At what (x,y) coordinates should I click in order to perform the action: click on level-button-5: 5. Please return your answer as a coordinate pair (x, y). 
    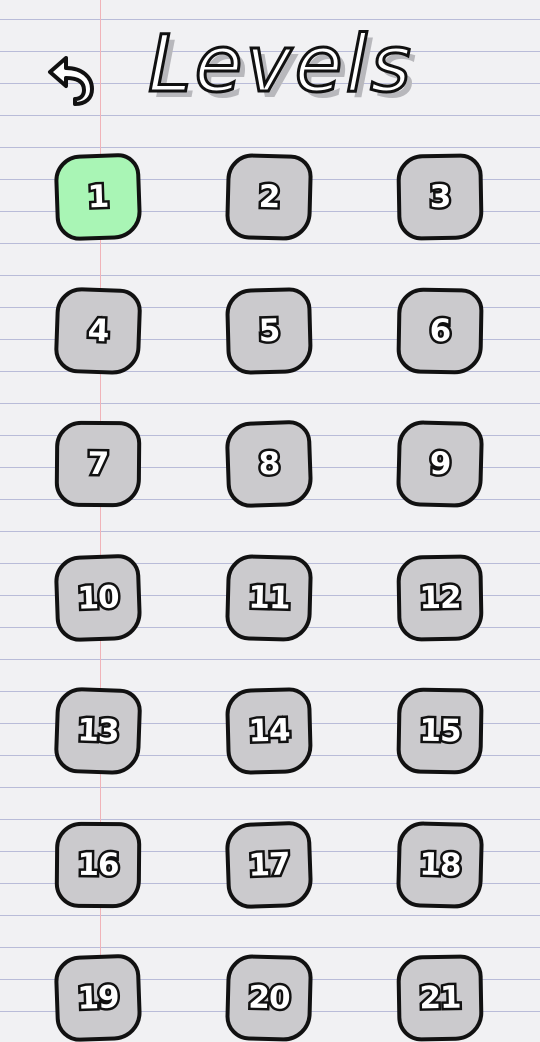
    Looking at the image, I should click on (269, 331).